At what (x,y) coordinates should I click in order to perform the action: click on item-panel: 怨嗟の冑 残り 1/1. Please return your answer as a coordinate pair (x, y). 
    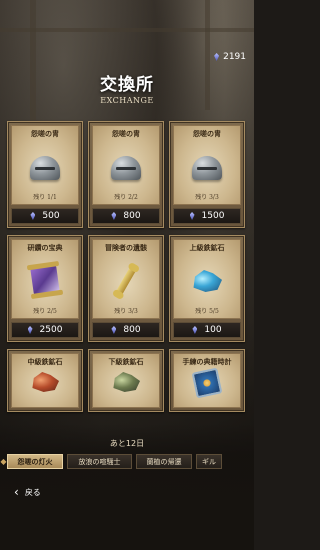
    Looking at the image, I should click on (45, 165).